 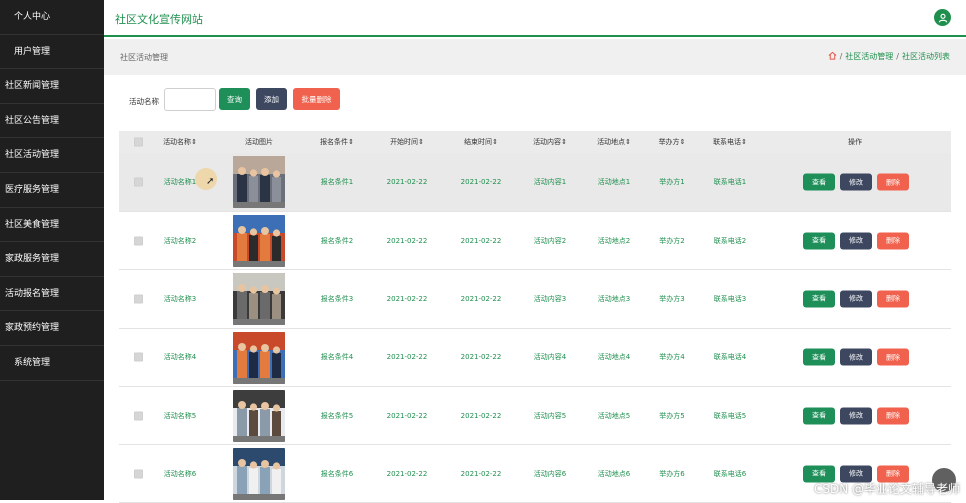 I want to click on col-header-organizer: 举办方⇕, so click(x=672, y=142).